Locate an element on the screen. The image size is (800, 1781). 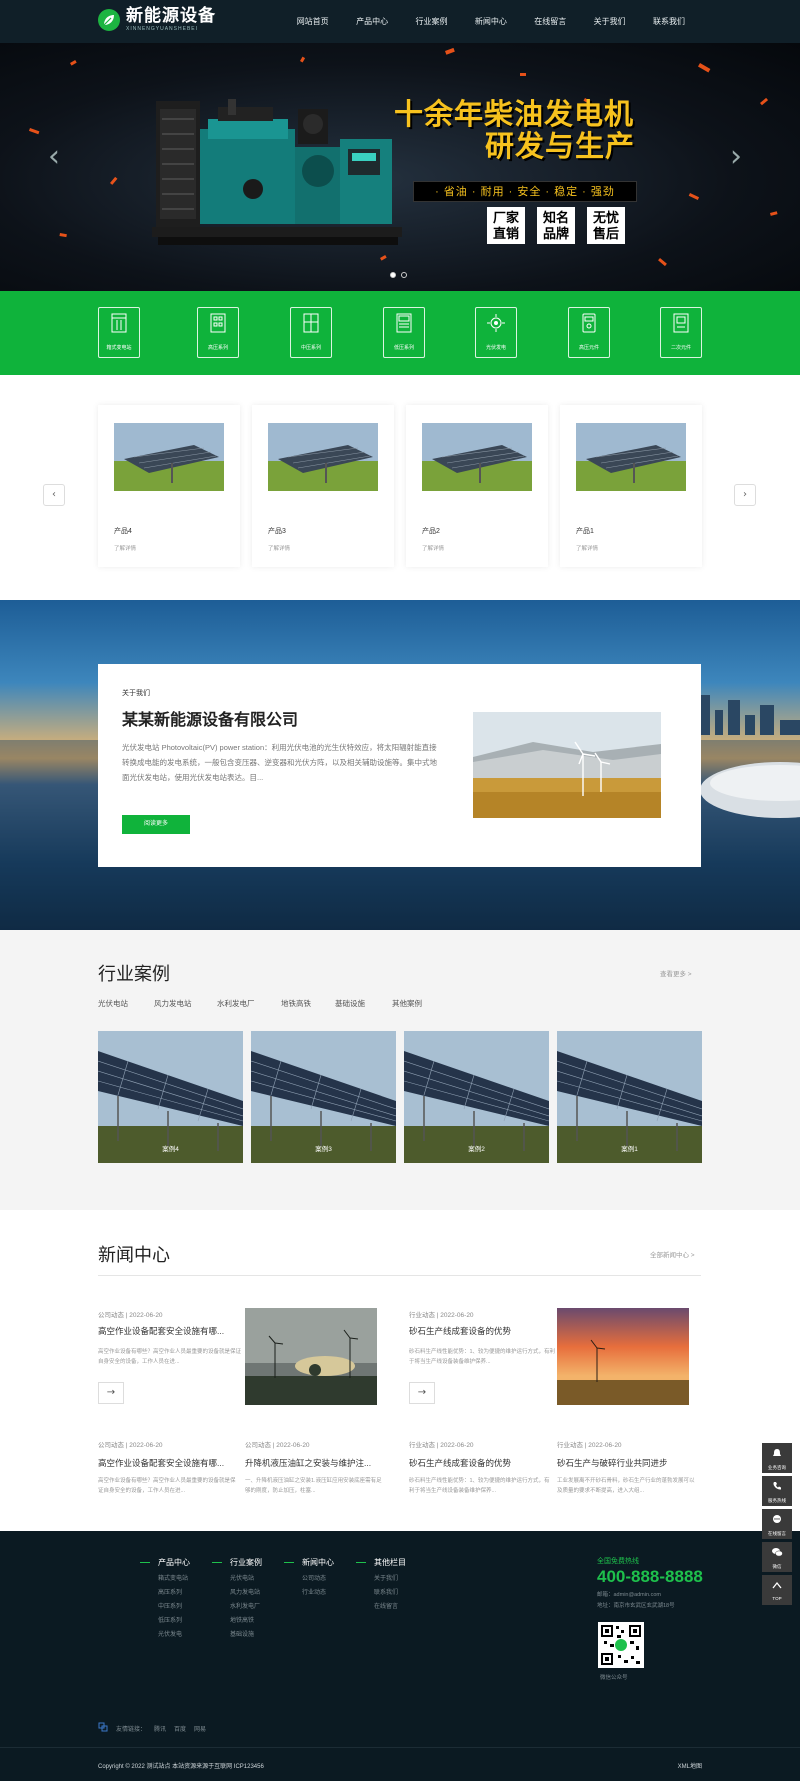
footer-link: 低压系列 is located at coordinates (165, 1619).